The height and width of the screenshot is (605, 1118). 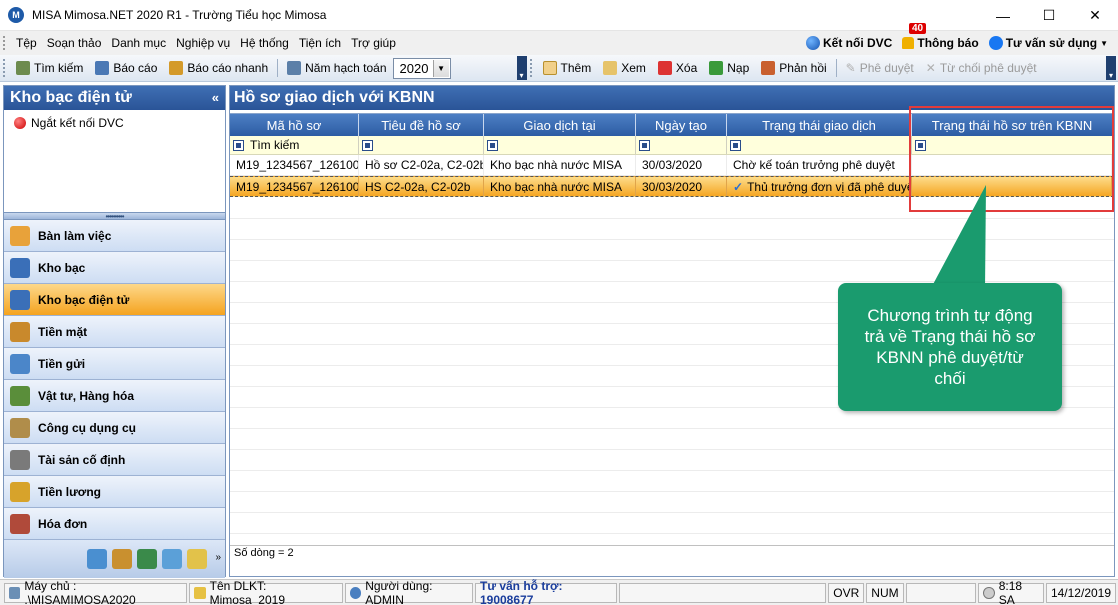 What do you see at coordinates (114, 364) in the screenshot?
I see `nav-item: Tiền gửi` at bounding box center [114, 364].